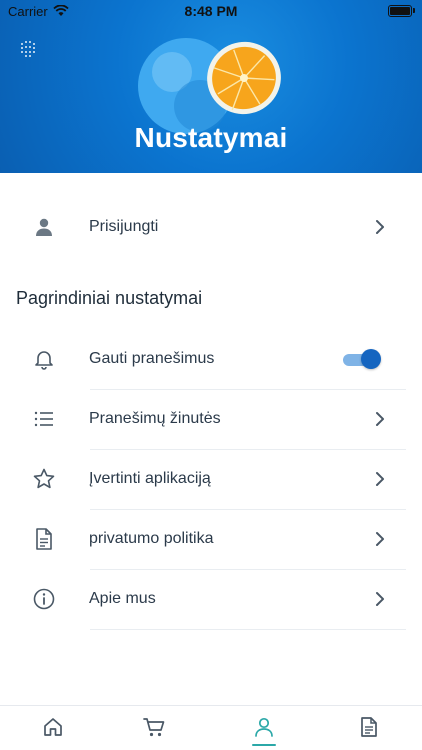 This screenshot has height=750, width=422. Describe the element at coordinates (248, 629) in the screenshot. I see `divider` at that location.